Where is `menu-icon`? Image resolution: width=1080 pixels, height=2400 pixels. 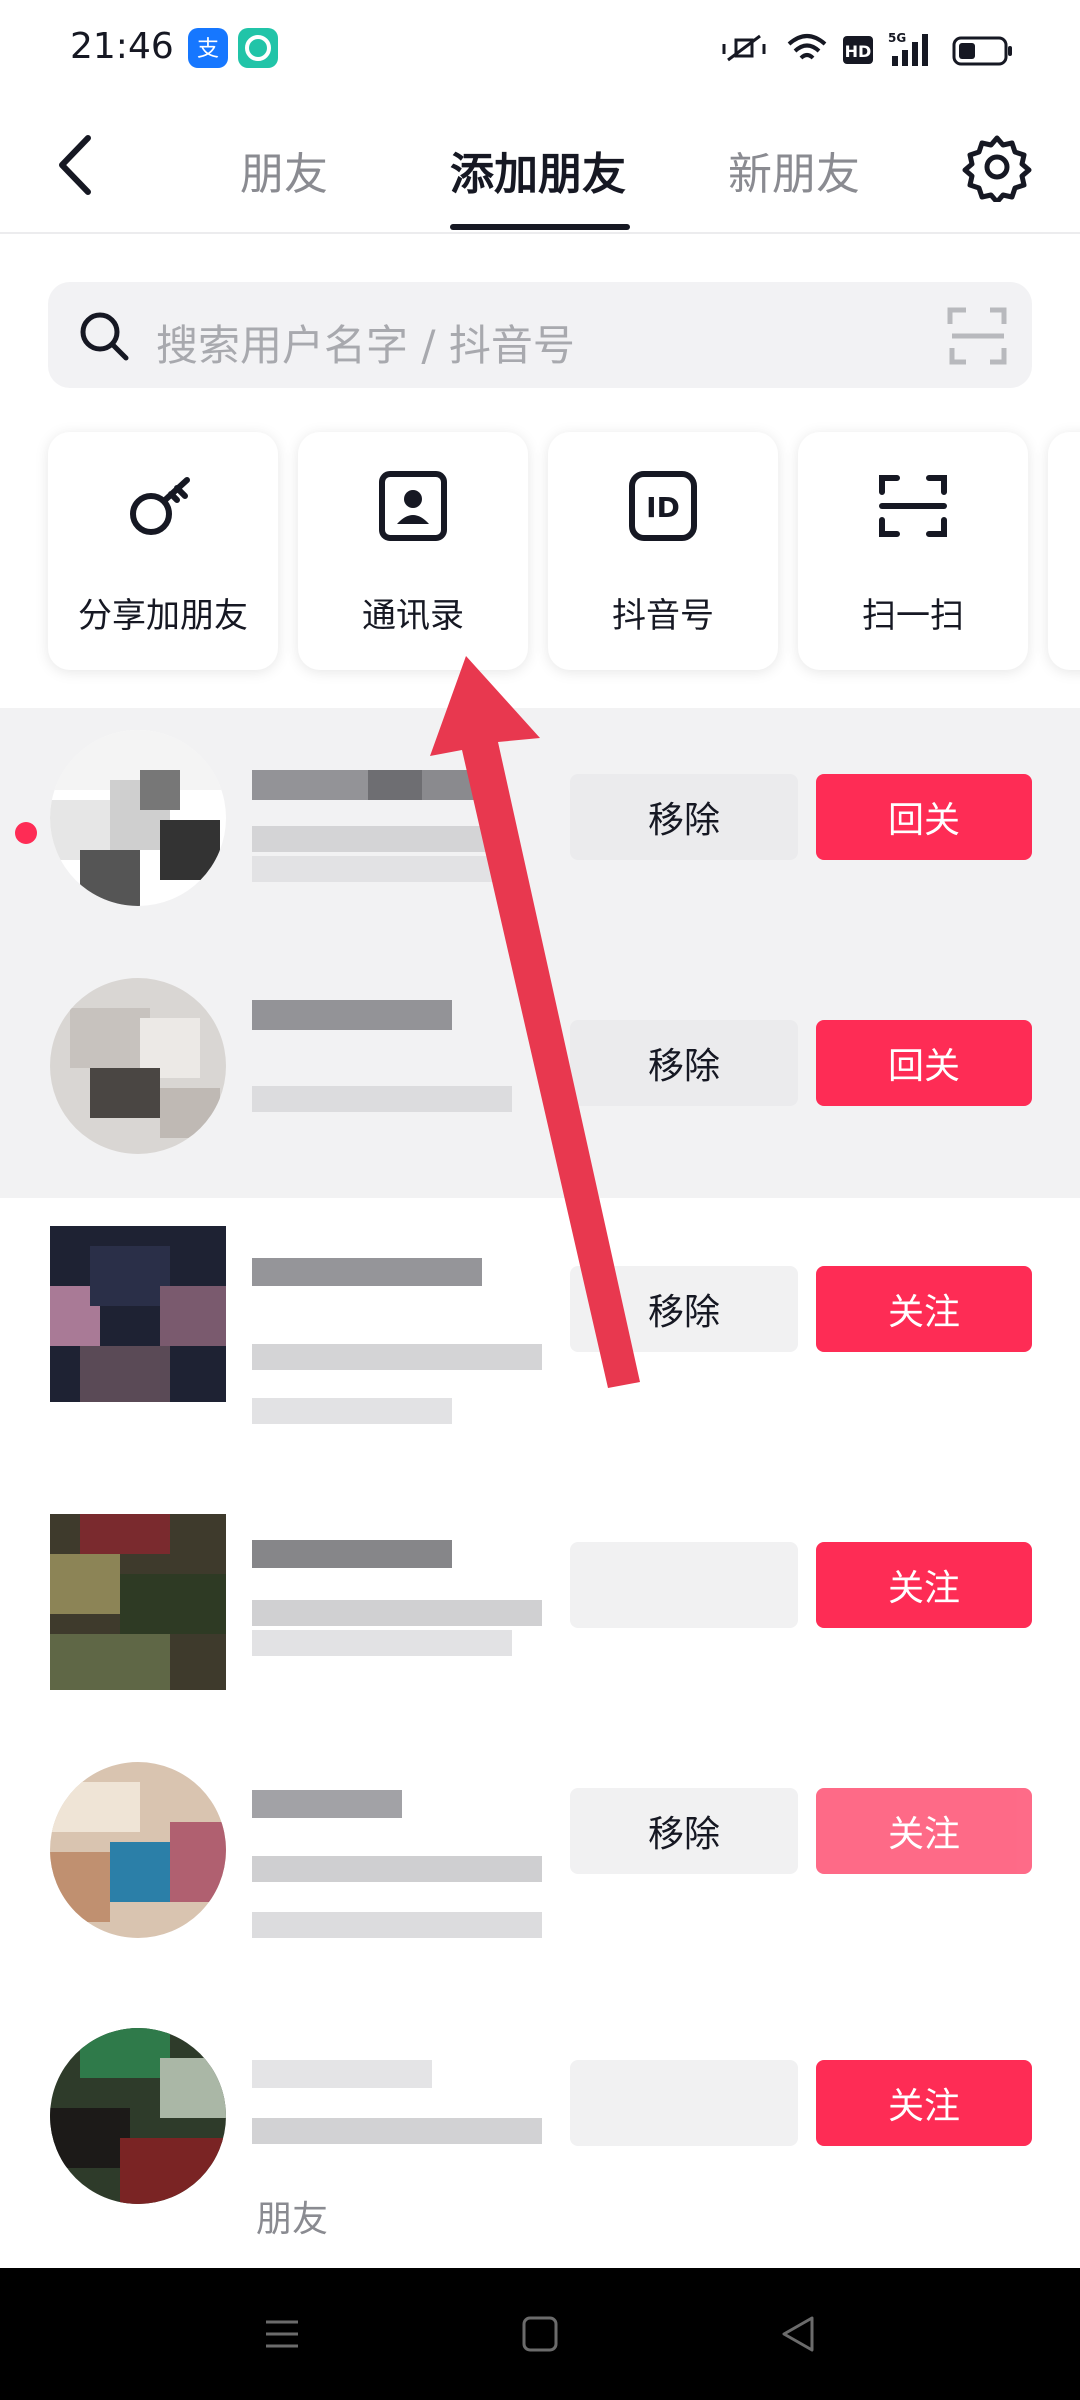
menu-icon is located at coordinates (282, 2334).